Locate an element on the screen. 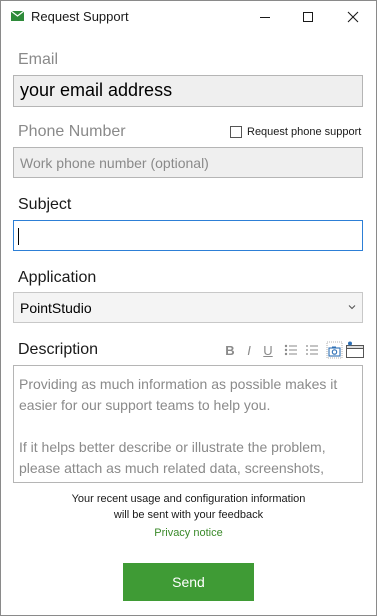  chevron-down-icon is located at coordinates (352, 307).